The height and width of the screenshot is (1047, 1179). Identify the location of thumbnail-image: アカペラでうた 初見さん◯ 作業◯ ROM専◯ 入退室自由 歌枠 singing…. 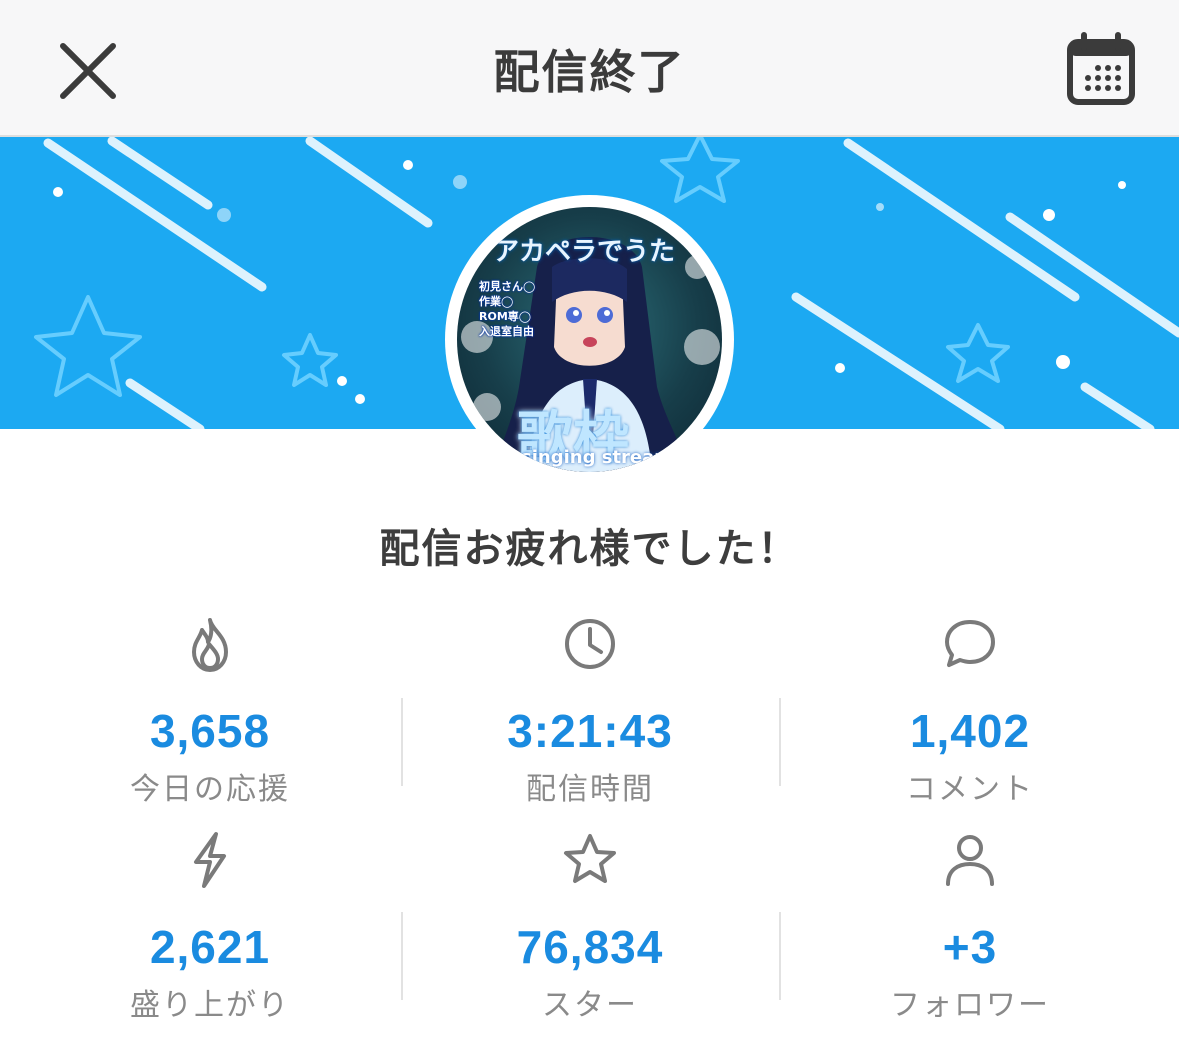
(589, 339).